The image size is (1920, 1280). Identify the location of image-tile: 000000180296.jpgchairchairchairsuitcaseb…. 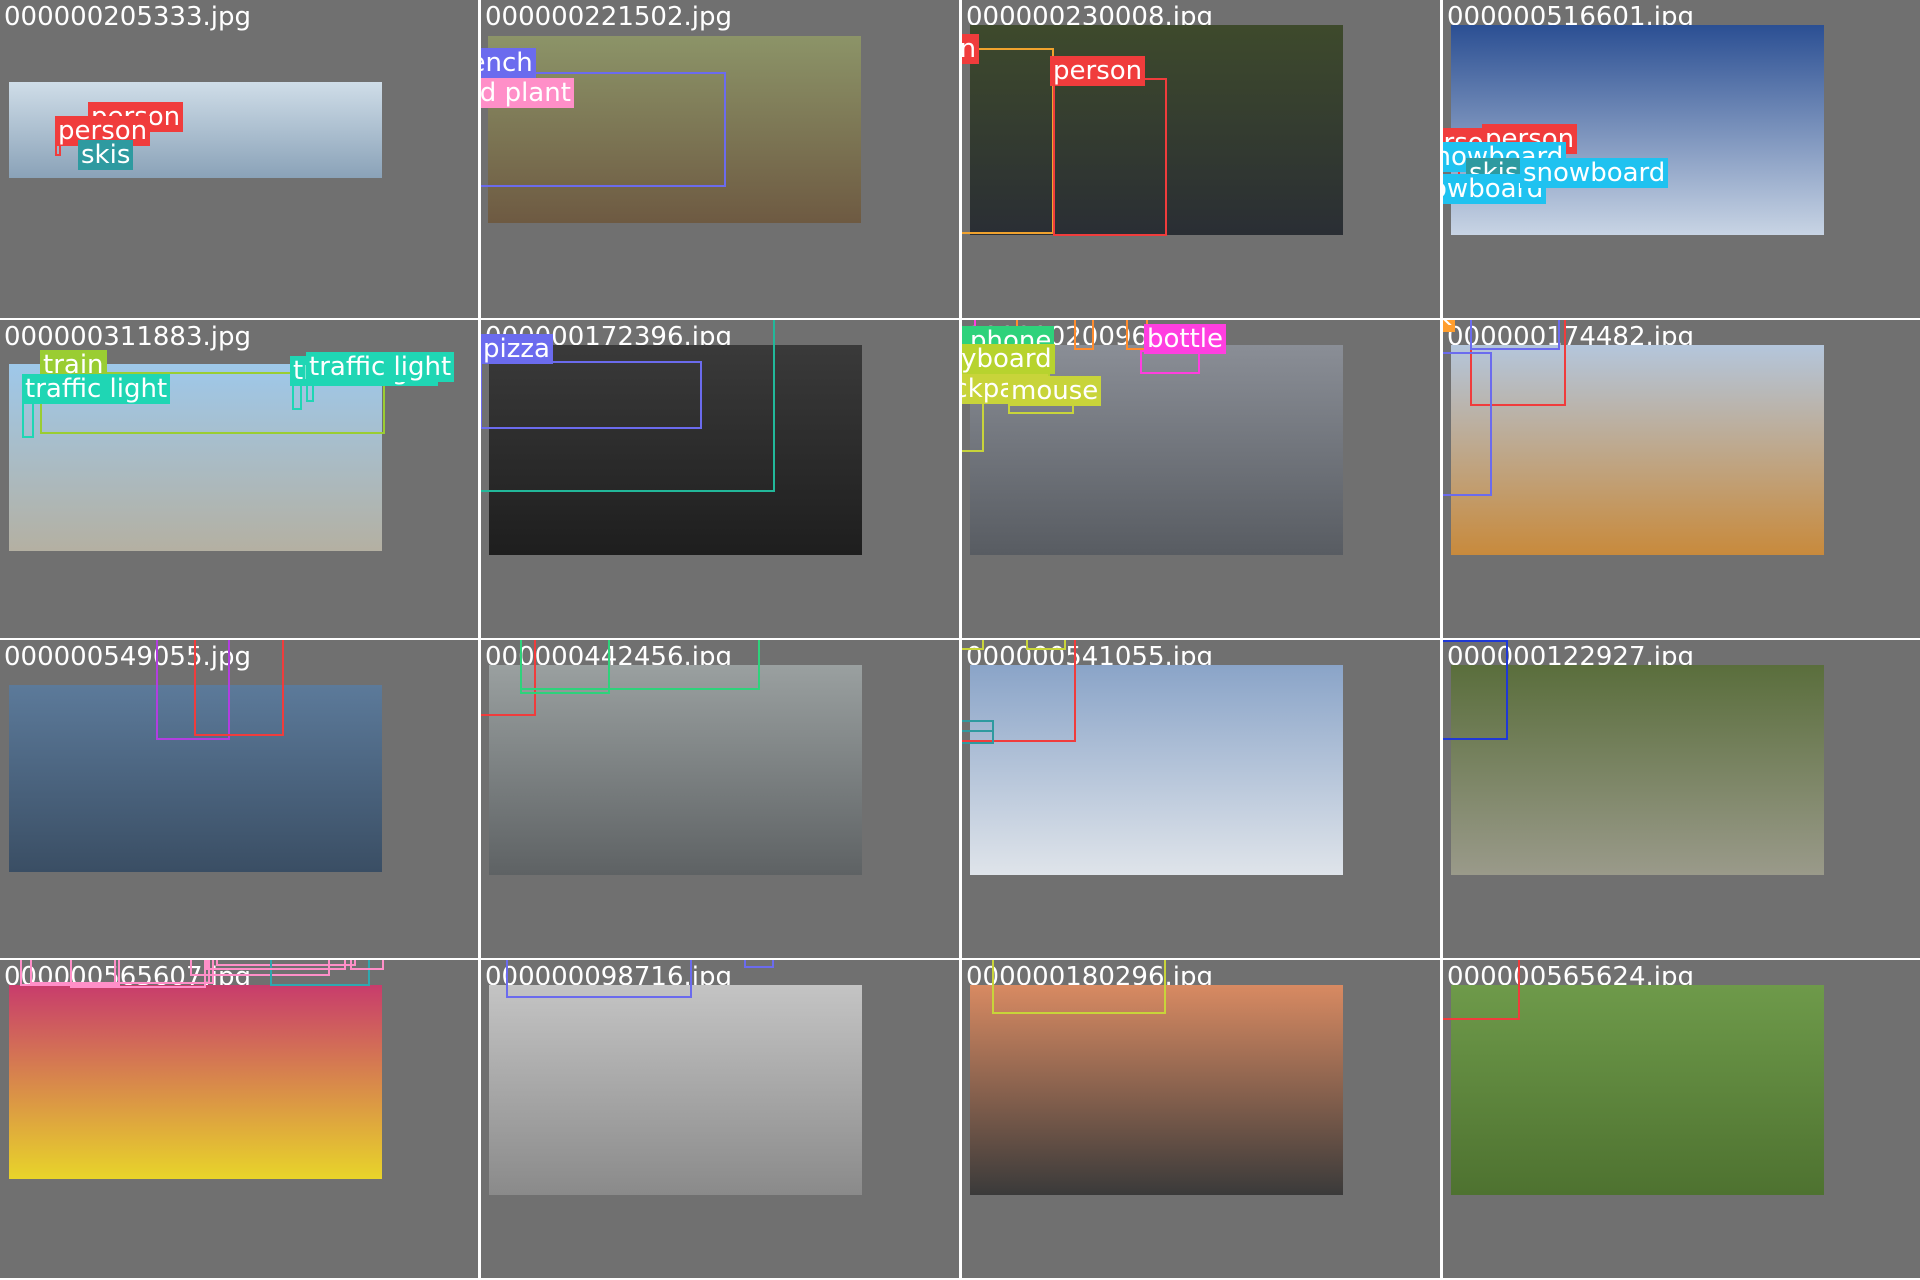
(1201, 1119).